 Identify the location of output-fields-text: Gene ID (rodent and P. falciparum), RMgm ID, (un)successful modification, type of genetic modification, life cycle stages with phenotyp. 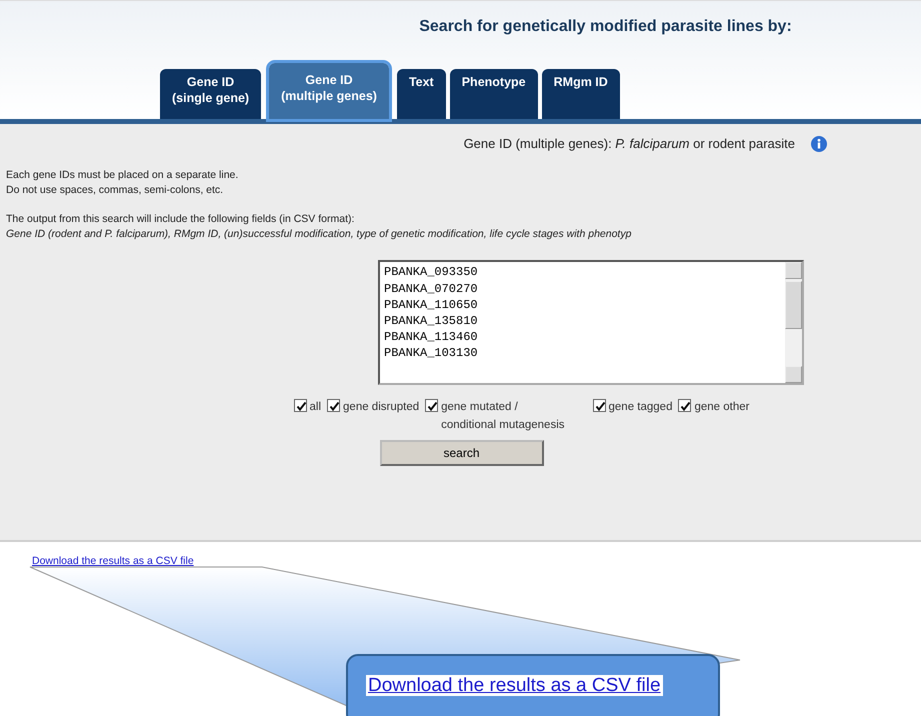
(319, 234).